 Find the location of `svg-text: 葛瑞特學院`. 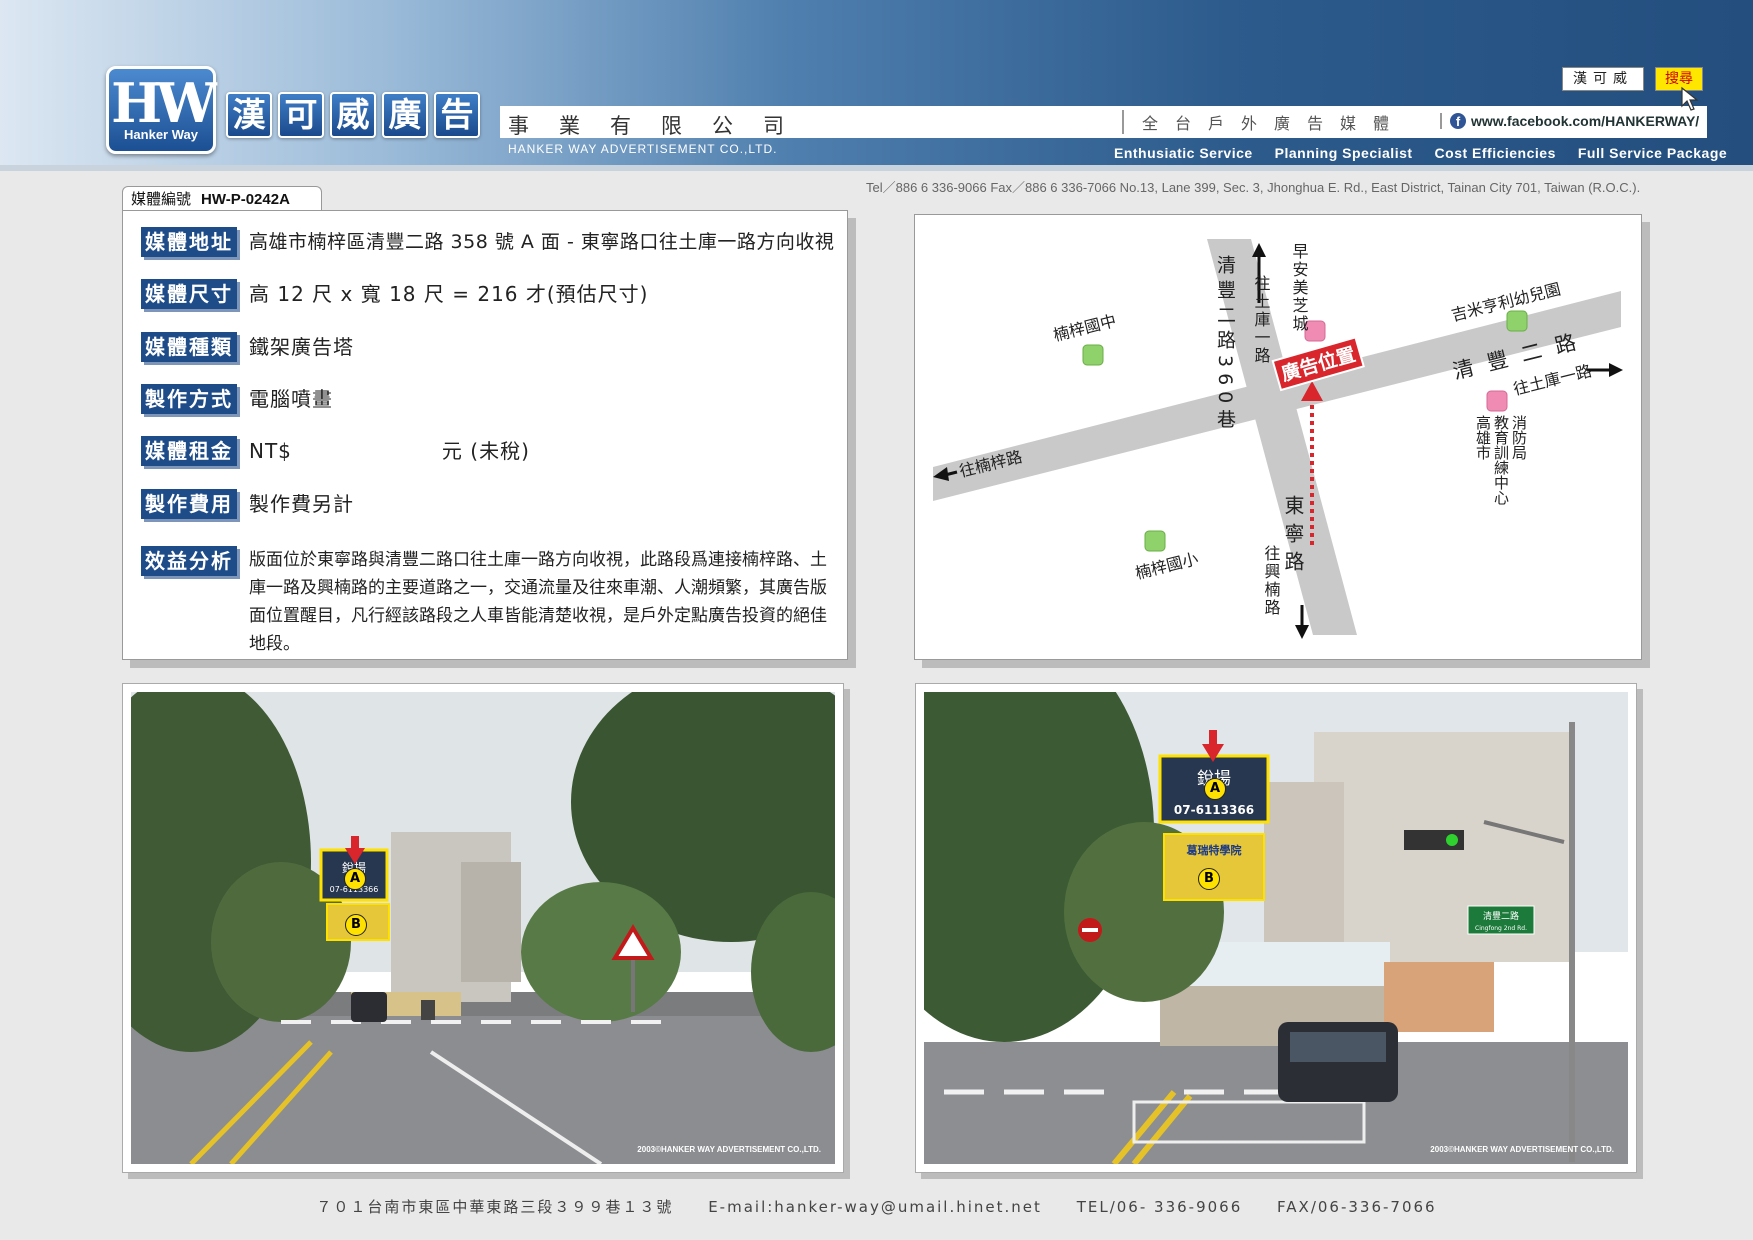

svg-text: 葛瑞特學院 is located at coordinates (1214, 850).